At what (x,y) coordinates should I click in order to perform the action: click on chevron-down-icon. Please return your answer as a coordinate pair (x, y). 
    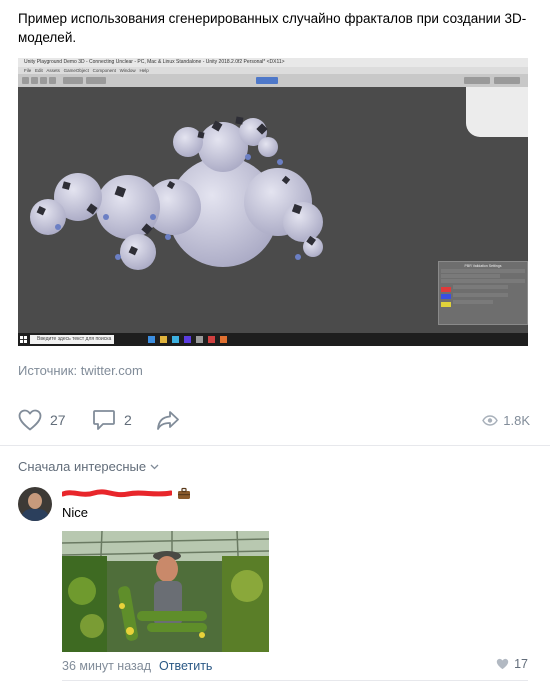
    Looking at the image, I should click on (154, 466).